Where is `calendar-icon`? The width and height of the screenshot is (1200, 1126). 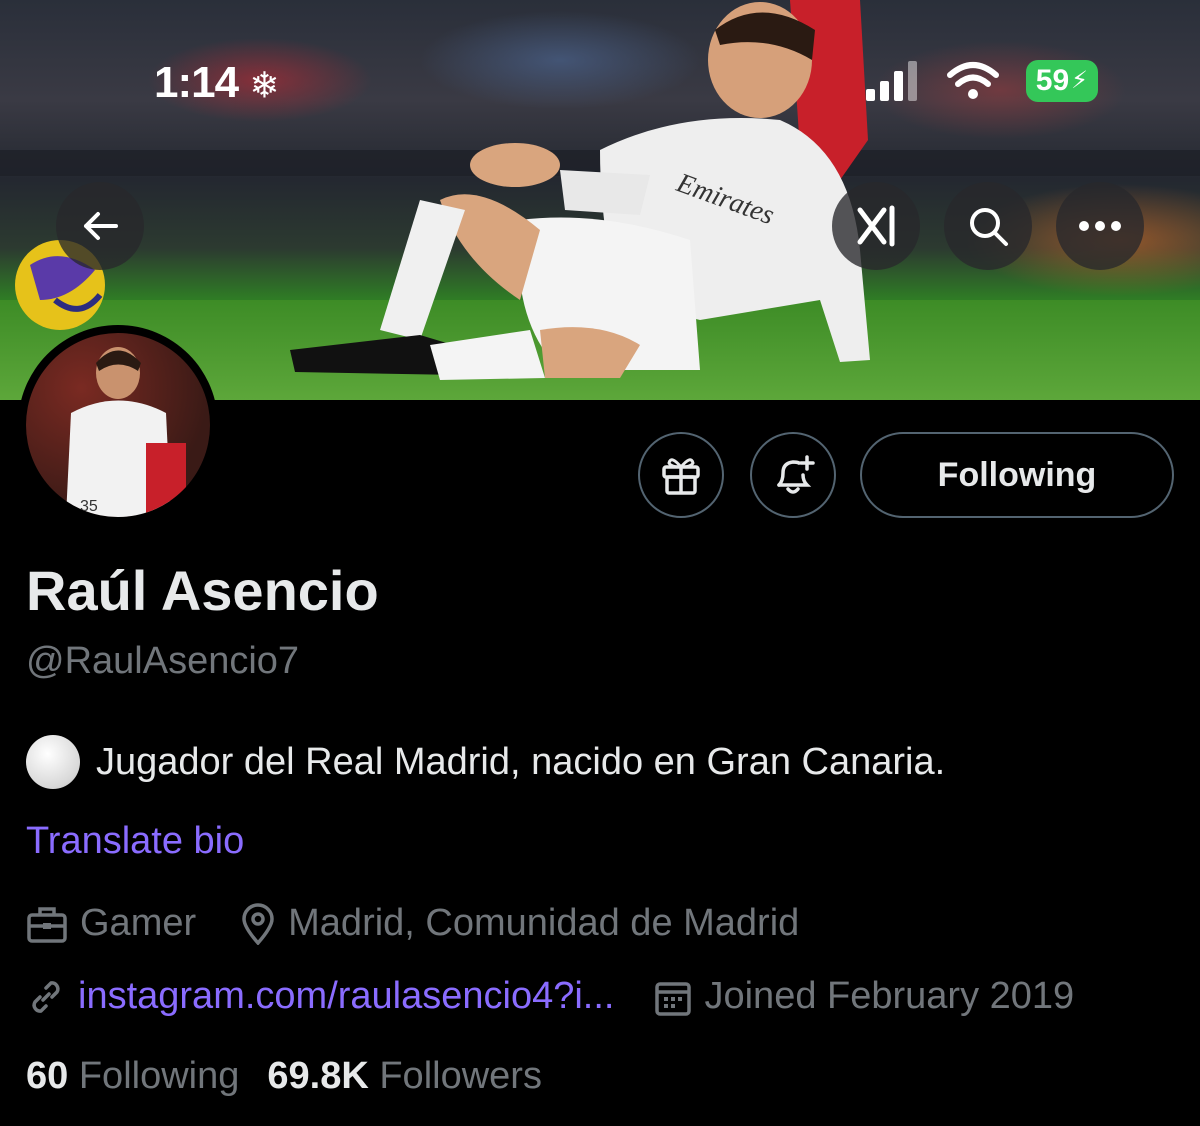 calendar-icon is located at coordinates (673, 998).